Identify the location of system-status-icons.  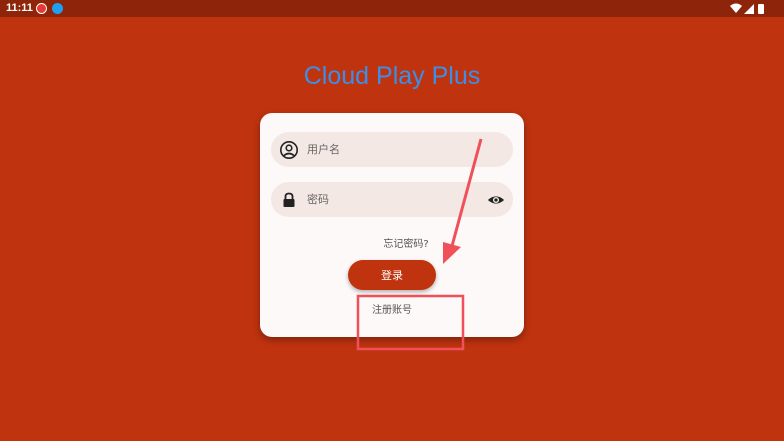
(747, 8).